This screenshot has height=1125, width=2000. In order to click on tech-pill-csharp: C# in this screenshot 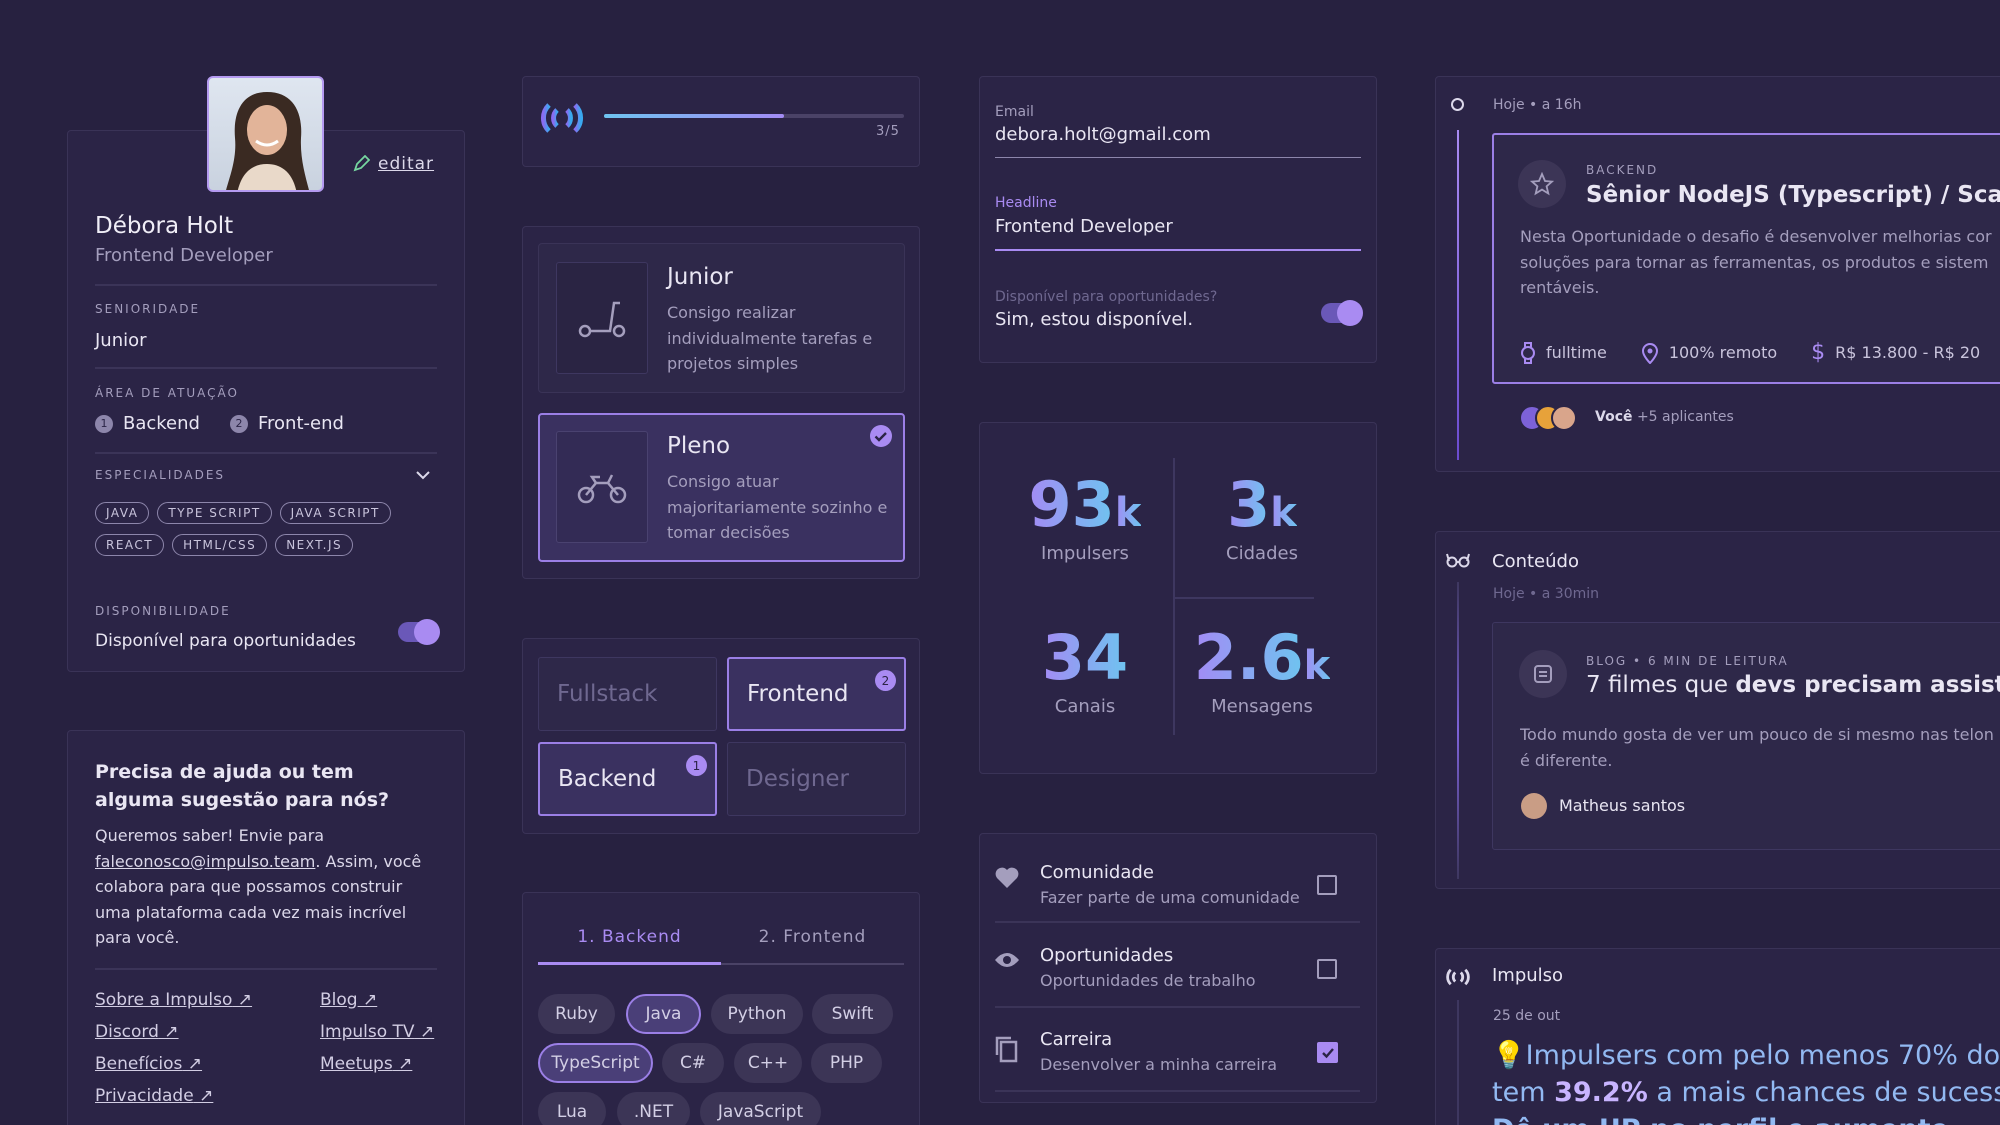, I will do `click(693, 1063)`.